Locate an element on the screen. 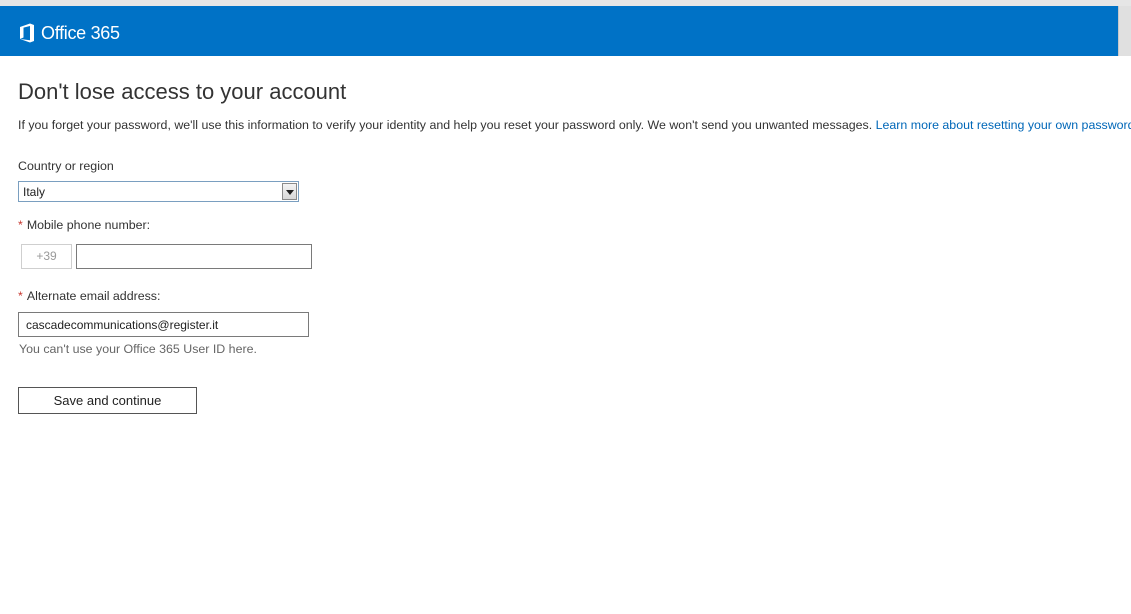 This screenshot has width=1131, height=614. email-label: Alternate email address: is located at coordinates (93, 296).